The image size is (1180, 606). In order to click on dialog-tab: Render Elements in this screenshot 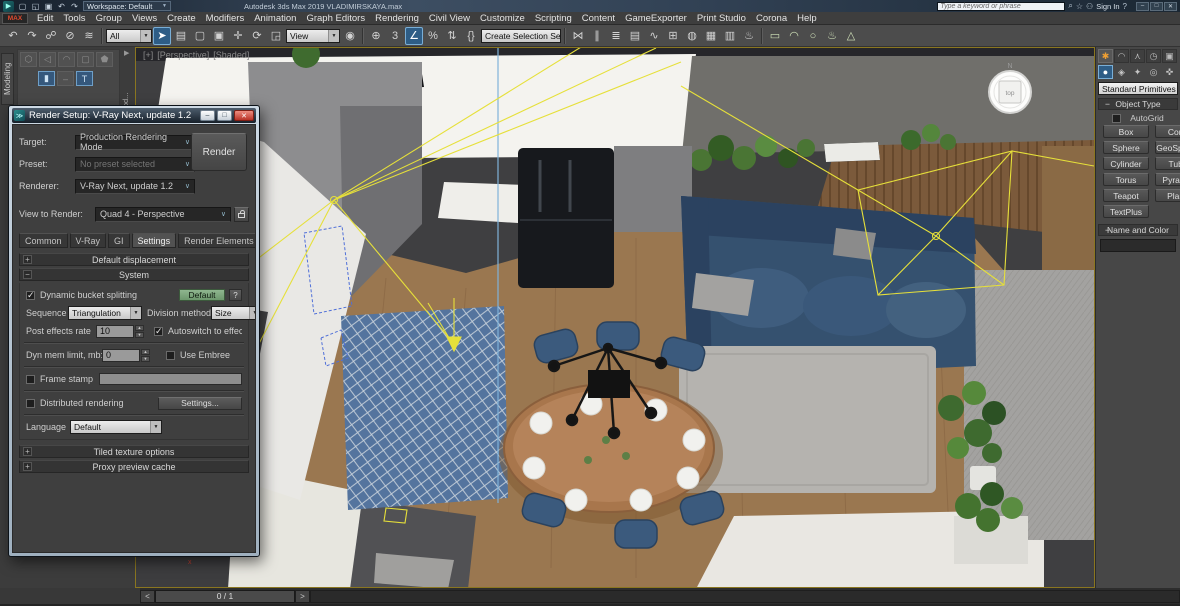, I will do `click(216, 240)`.